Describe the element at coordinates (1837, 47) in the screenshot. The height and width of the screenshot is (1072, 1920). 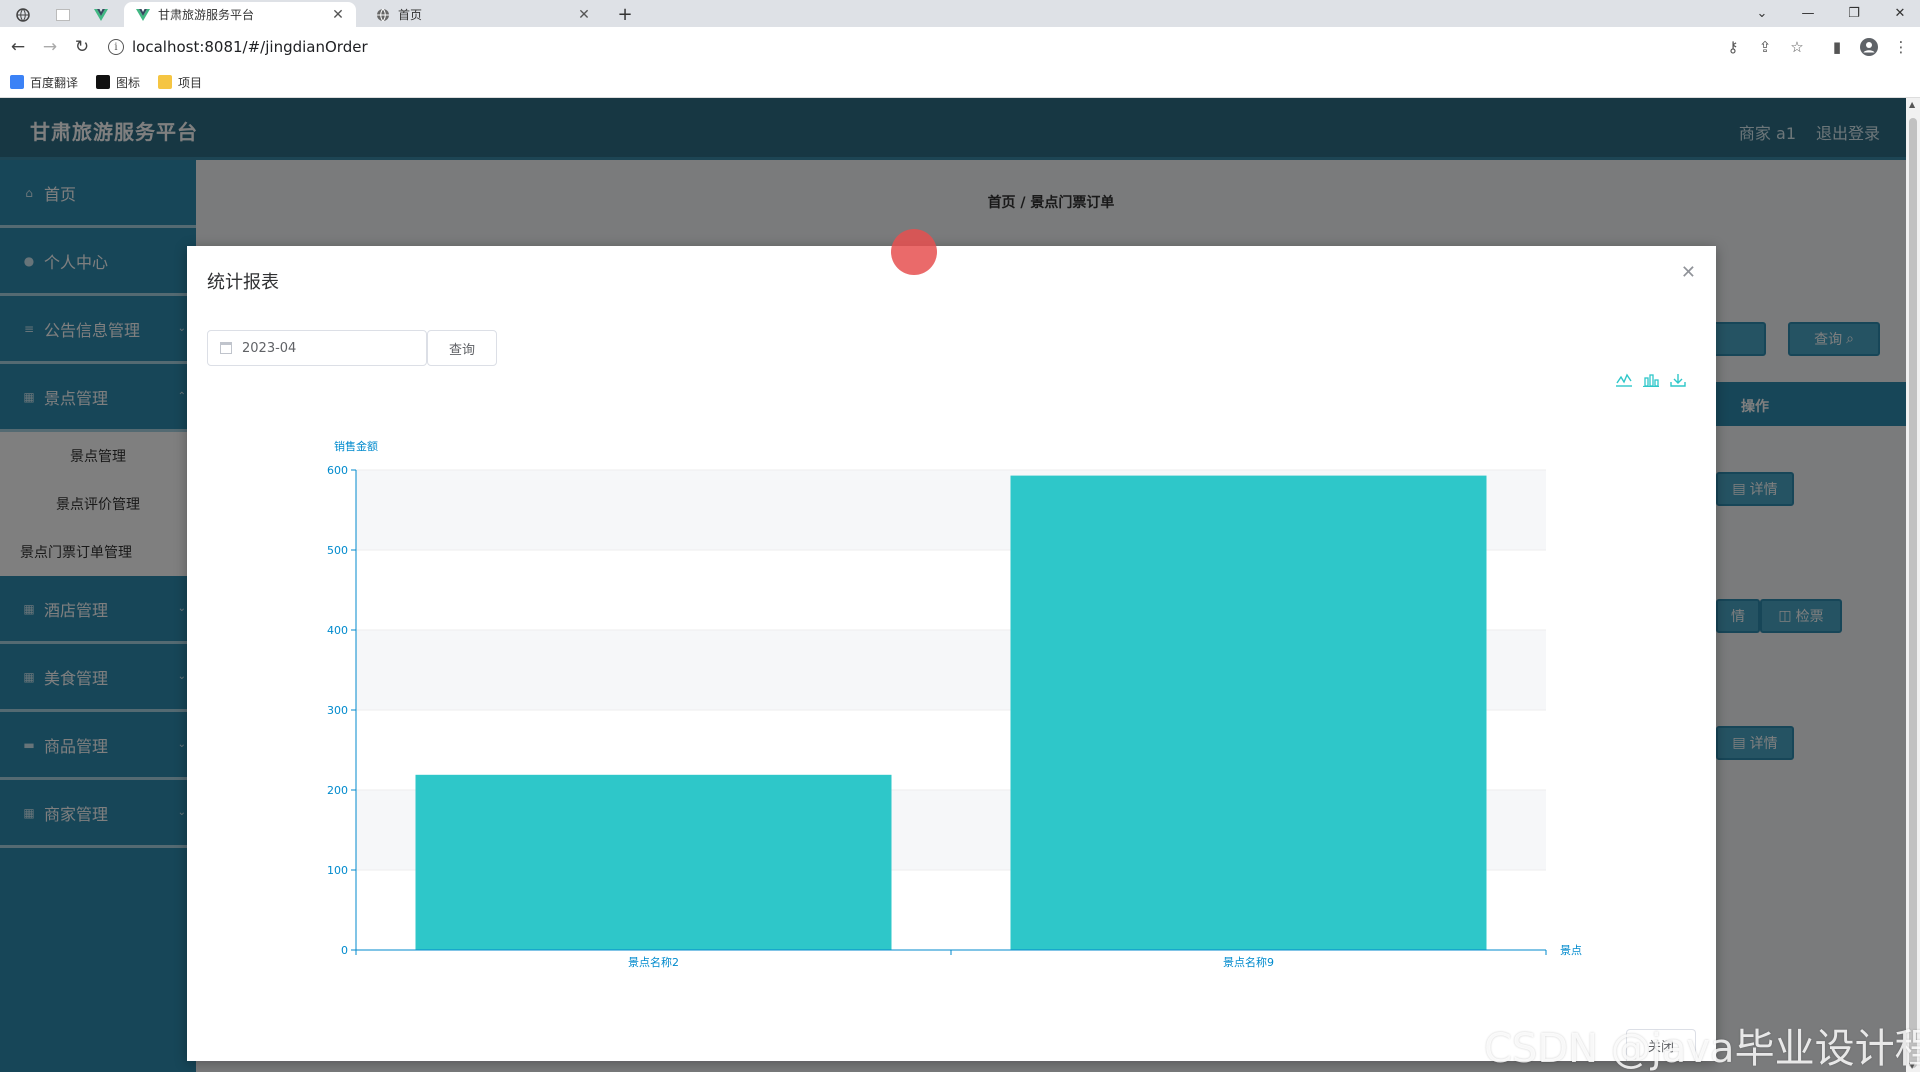
I see `side-panel-icon: ▮` at that location.